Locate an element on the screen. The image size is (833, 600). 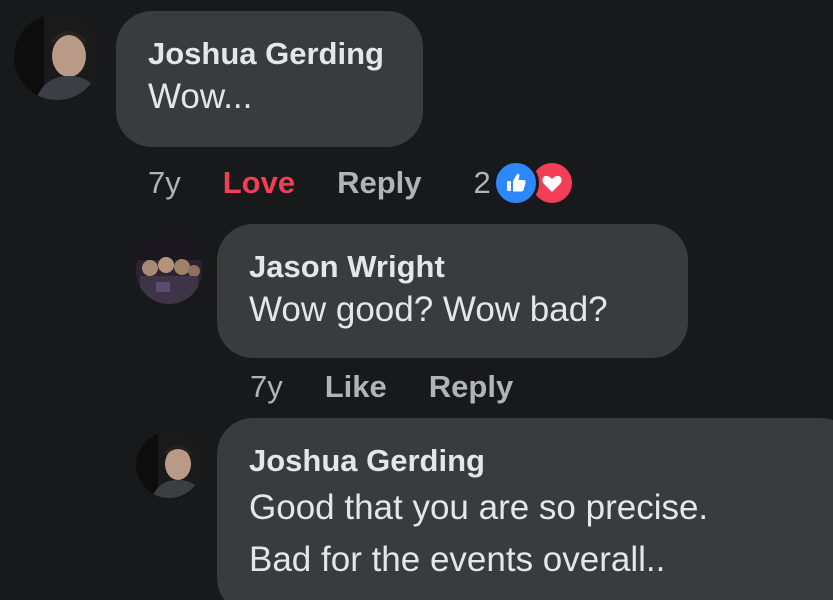
comment-actions: 7y Love Reply 2 is located at coordinates (361, 183).